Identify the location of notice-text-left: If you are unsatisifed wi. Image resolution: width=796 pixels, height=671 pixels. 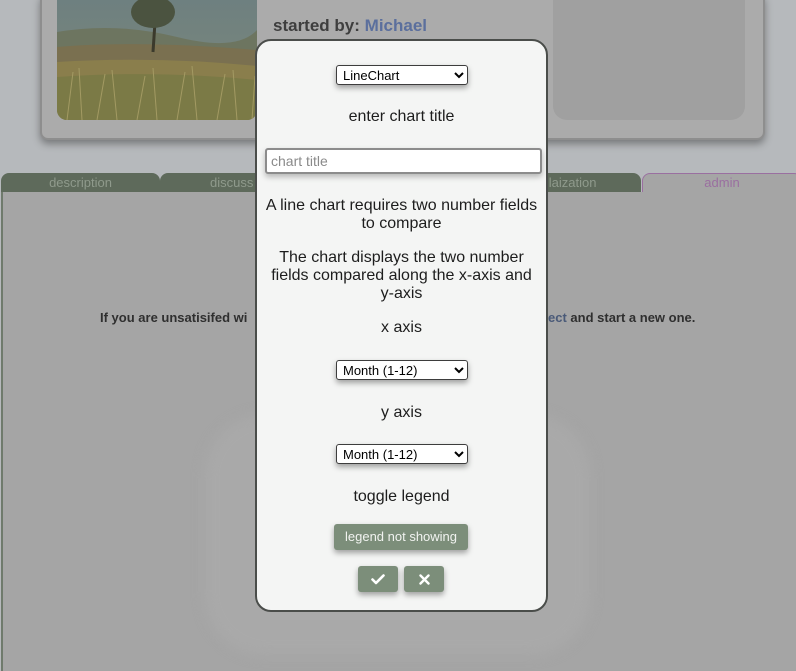
(174, 317).